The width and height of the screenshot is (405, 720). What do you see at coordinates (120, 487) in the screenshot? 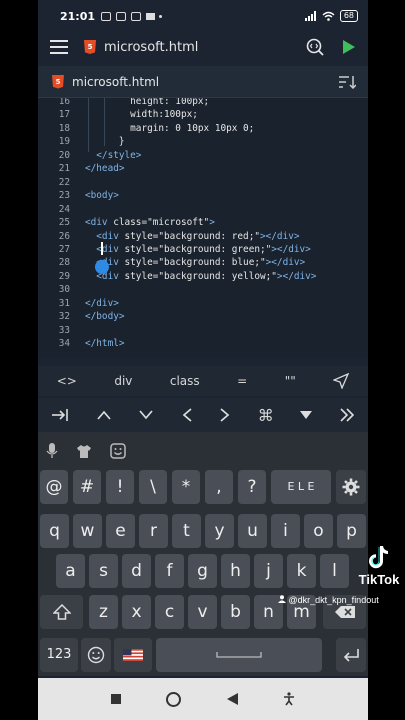
I see `key-exclamation: !` at bounding box center [120, 487].